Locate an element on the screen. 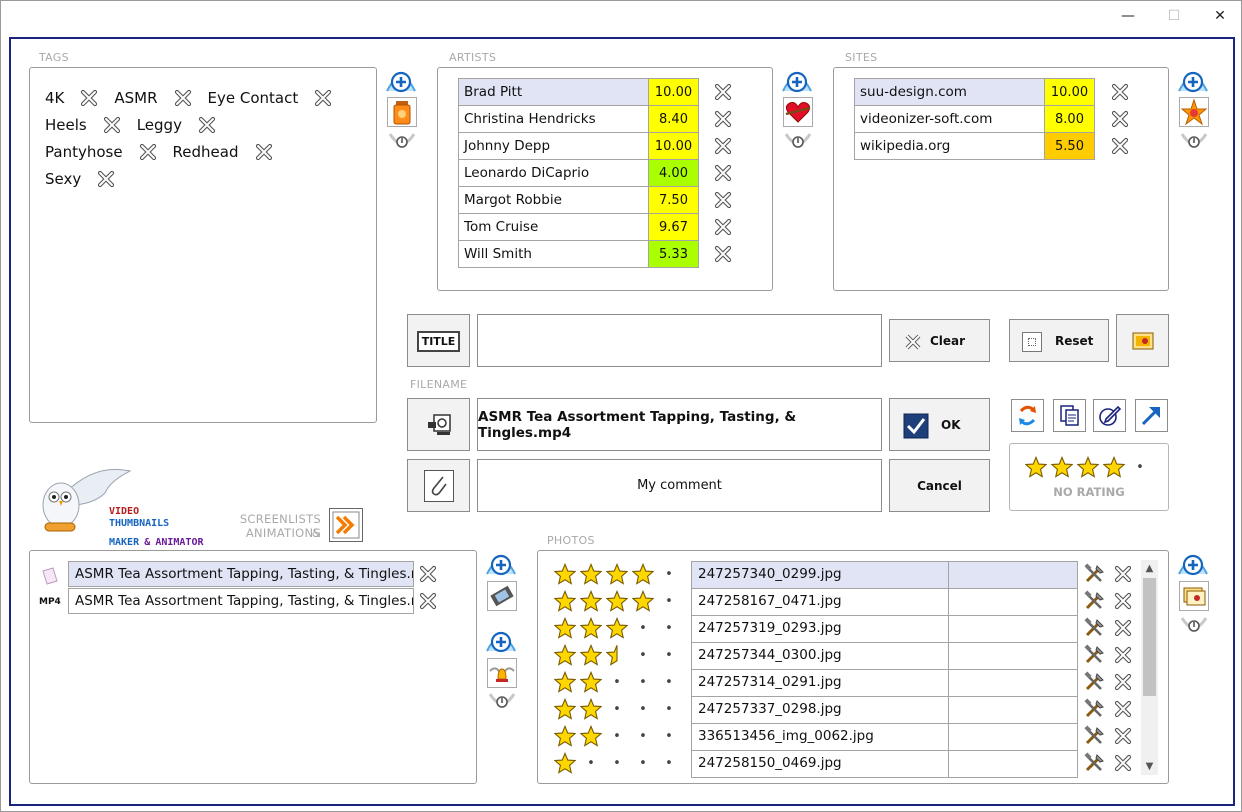 Image resolution: width=1242 pixels, height=812 pixels. name-cell: suu-design.com is located at coordinates (949, 92).